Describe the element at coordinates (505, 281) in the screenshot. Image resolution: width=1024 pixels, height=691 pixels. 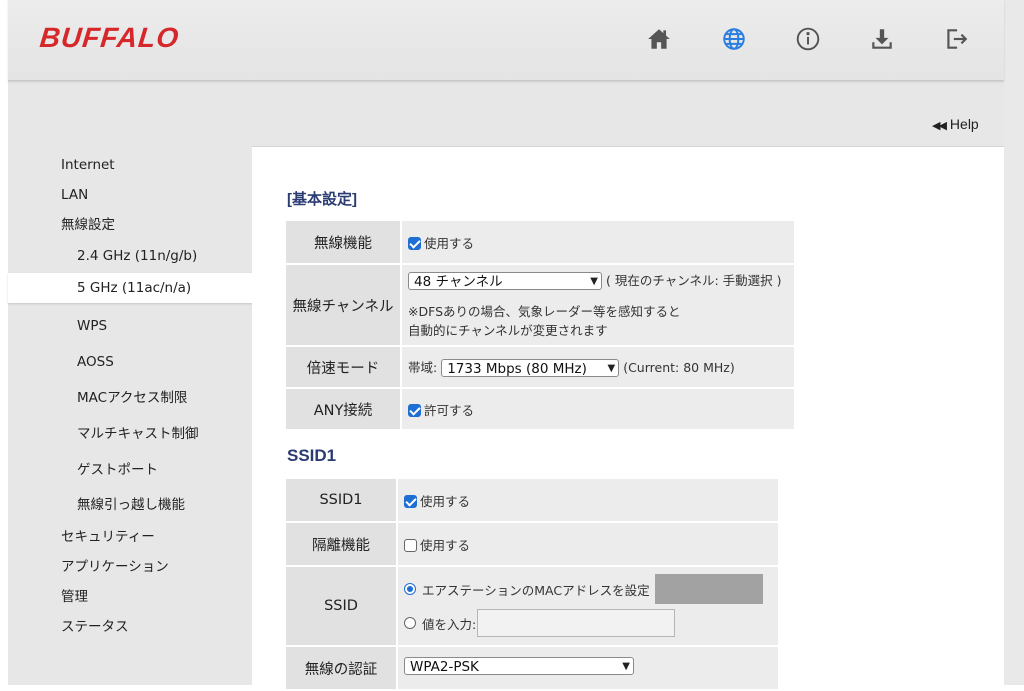
I see `channel-select: 48 チャンネル ▼` at that location.